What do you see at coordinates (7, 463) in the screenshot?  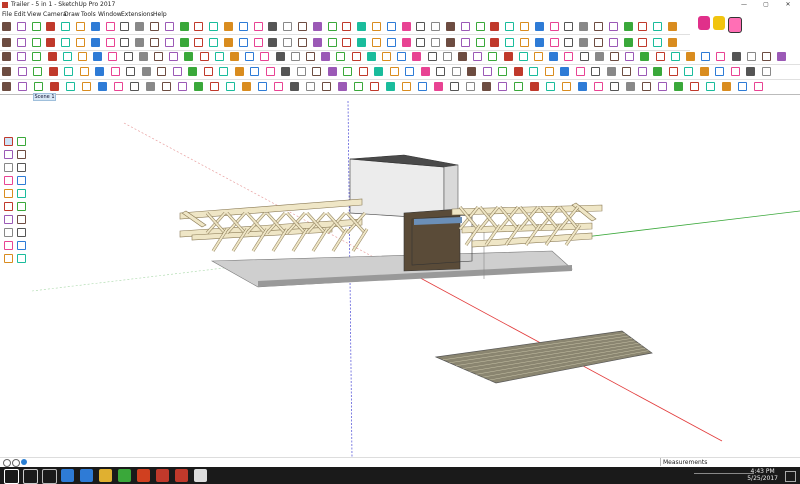 I see `geo-location-icon` at bounding box center [7, 463].